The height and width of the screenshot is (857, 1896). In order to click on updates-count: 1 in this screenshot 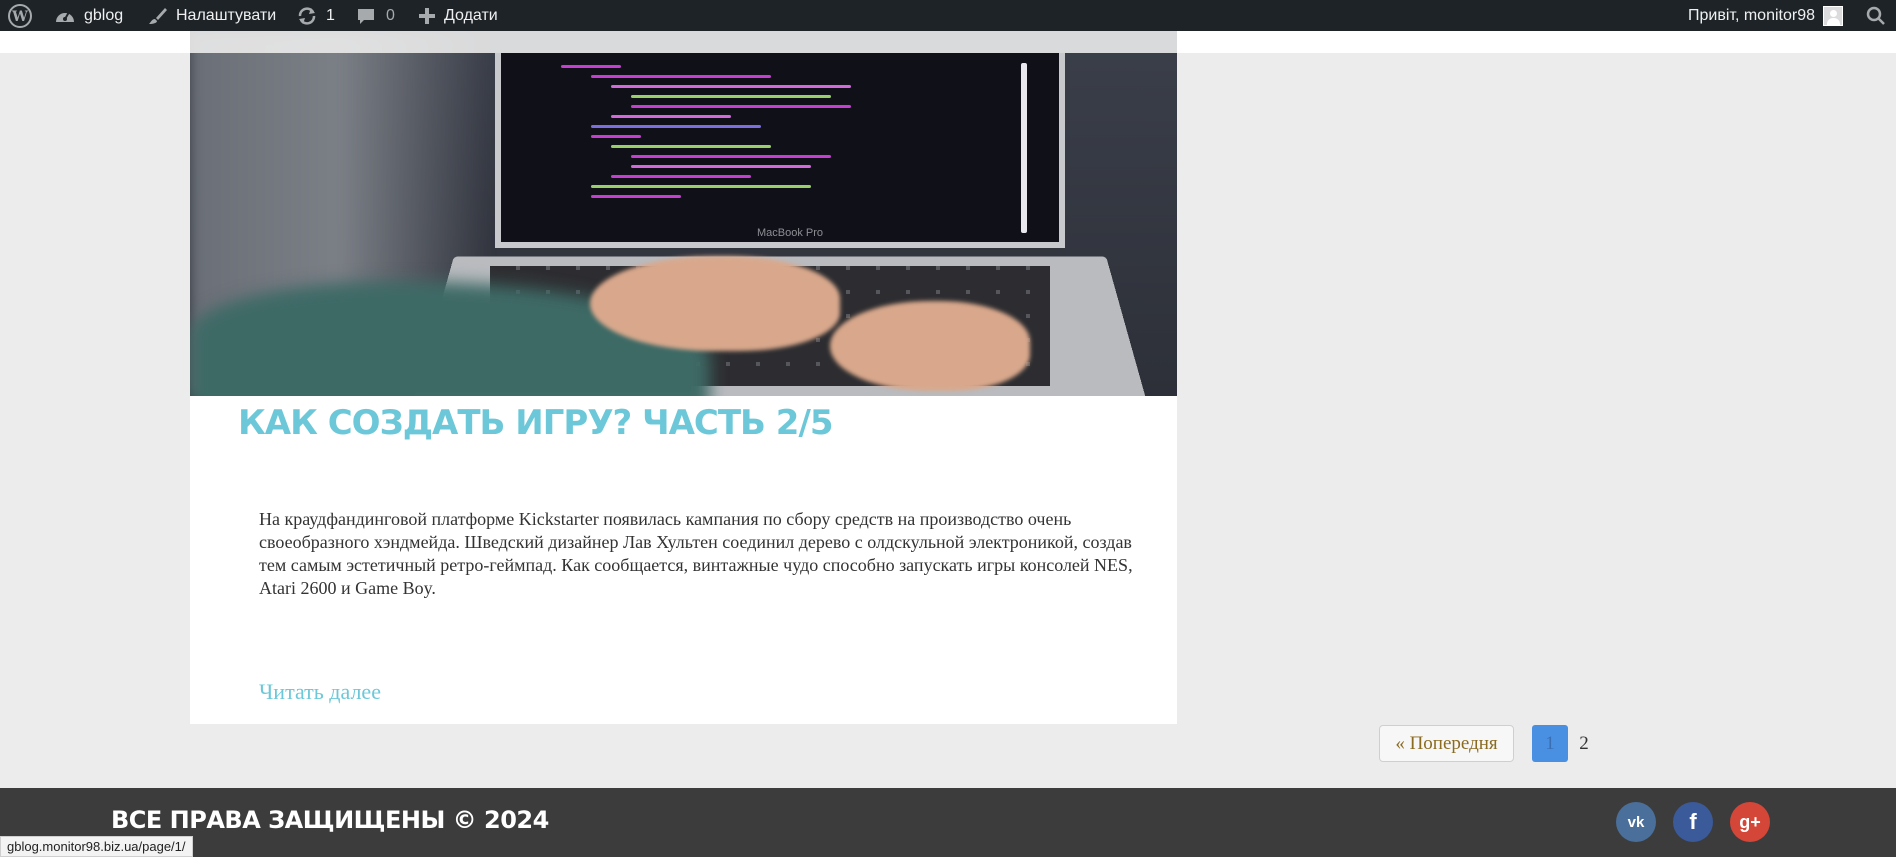, I will do `click(330, 15)`.